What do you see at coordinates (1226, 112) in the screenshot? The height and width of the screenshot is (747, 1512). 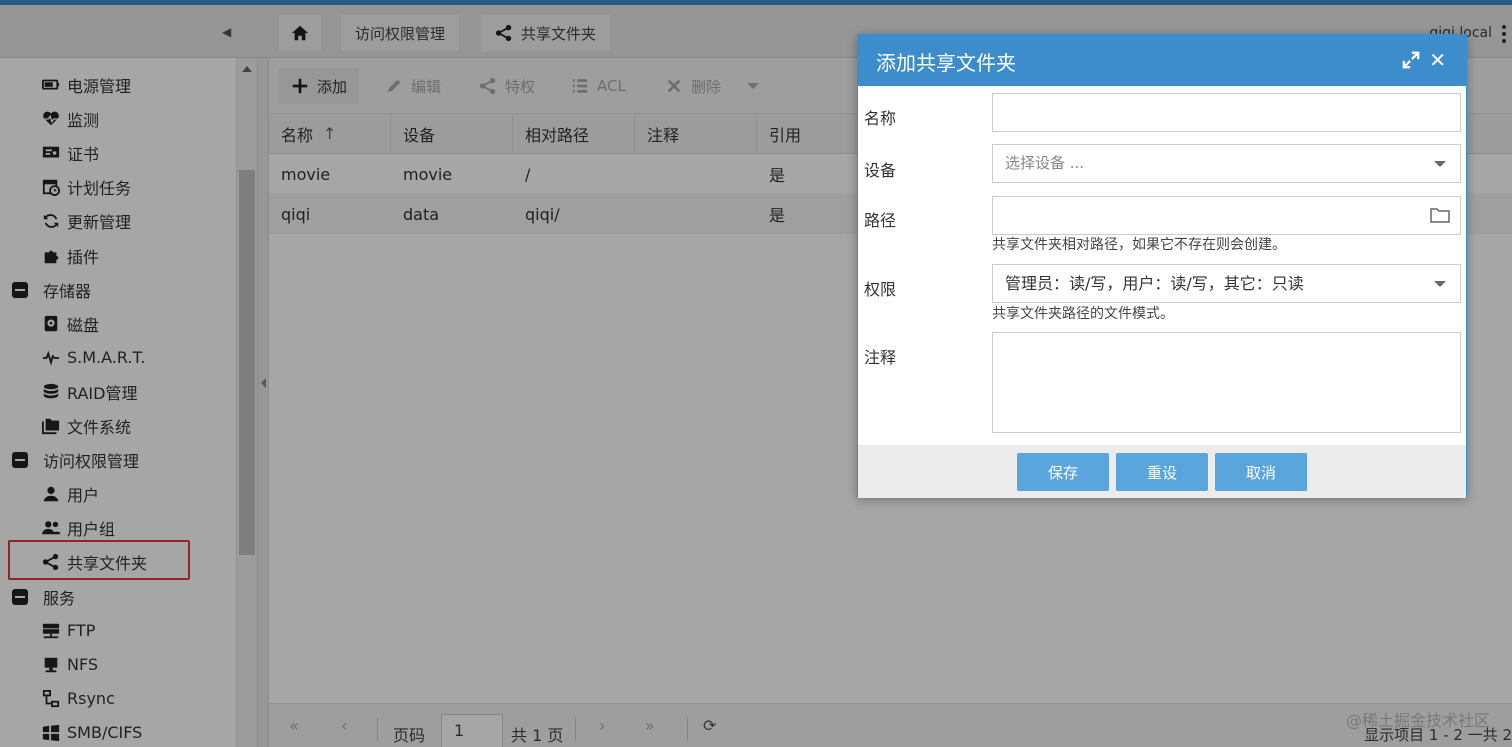 I see `name-field` at bounding box center [1226, 112].